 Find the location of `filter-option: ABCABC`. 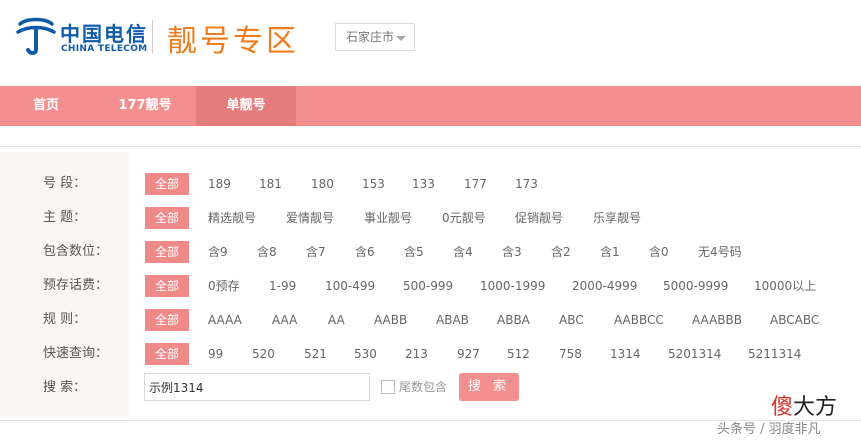

filter-option: ABCABC is located at coordinates (794, 320).